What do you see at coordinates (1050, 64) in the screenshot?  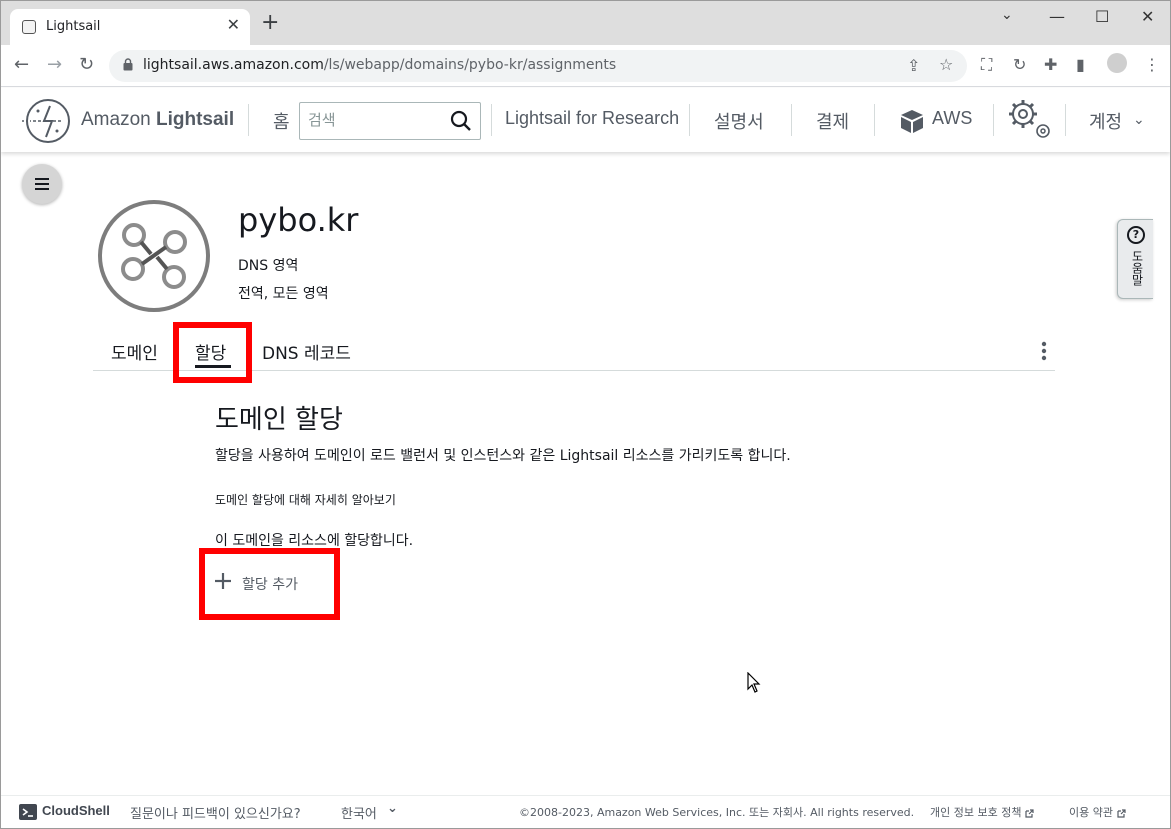 I see `extensions-puzzle-icon: ✚` at bounding box center [1050, 64].